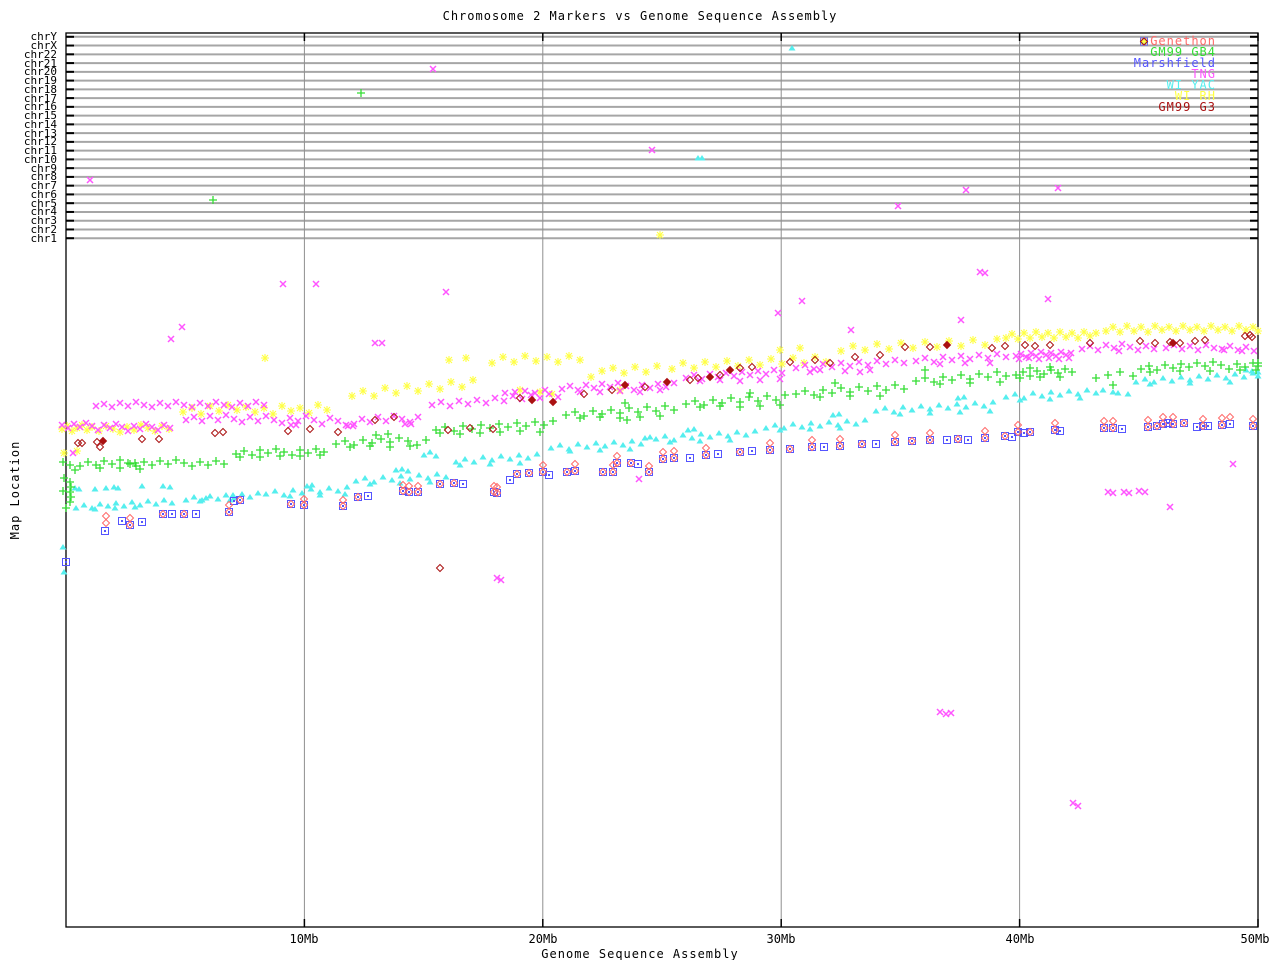 This screenshot has width=1280, height=960. Describe the element at coordinates (44, 238) in the screenshot. I see `y-tick-label-chr1: chr1` at that location.